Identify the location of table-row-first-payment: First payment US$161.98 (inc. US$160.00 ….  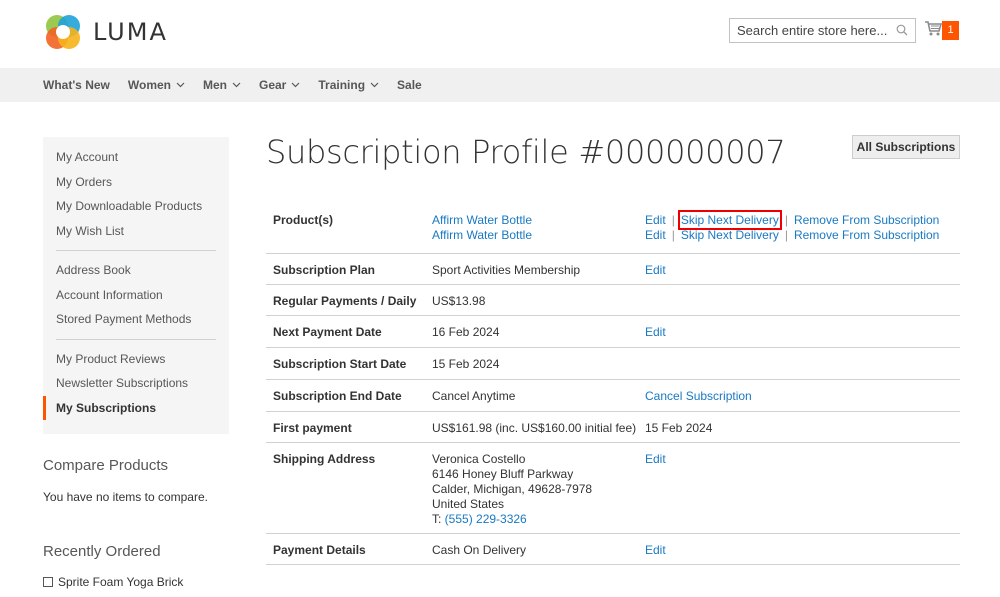
(613, 426).